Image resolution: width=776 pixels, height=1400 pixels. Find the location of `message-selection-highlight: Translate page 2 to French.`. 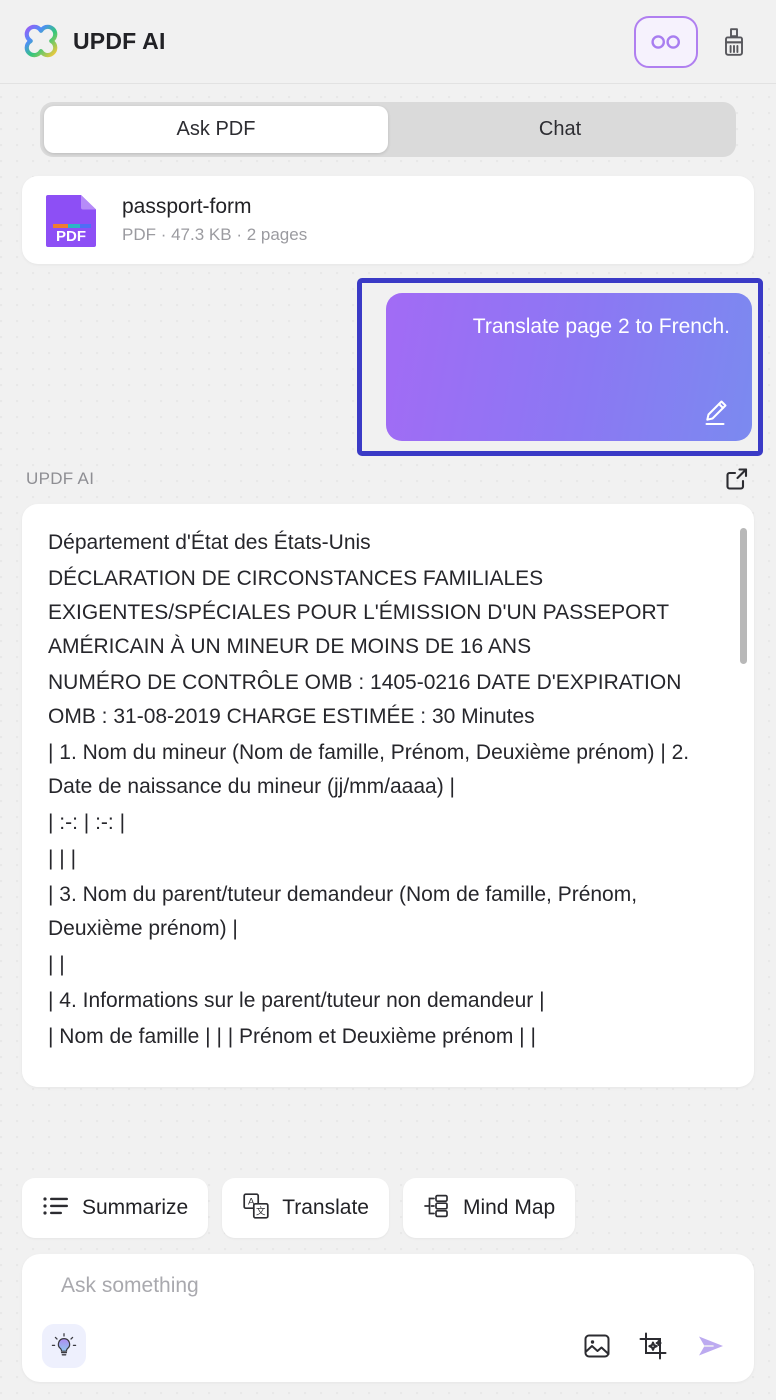

message-selection-highlight: Translate page 2 to French. is located at coordinates (560, 367).